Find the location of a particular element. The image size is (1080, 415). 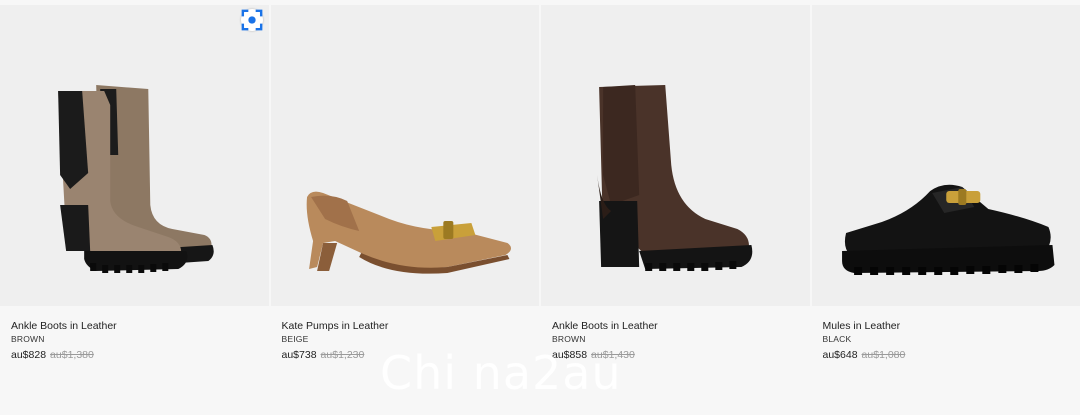

chelsea-boot-icon is located at coordinates (136, 179).